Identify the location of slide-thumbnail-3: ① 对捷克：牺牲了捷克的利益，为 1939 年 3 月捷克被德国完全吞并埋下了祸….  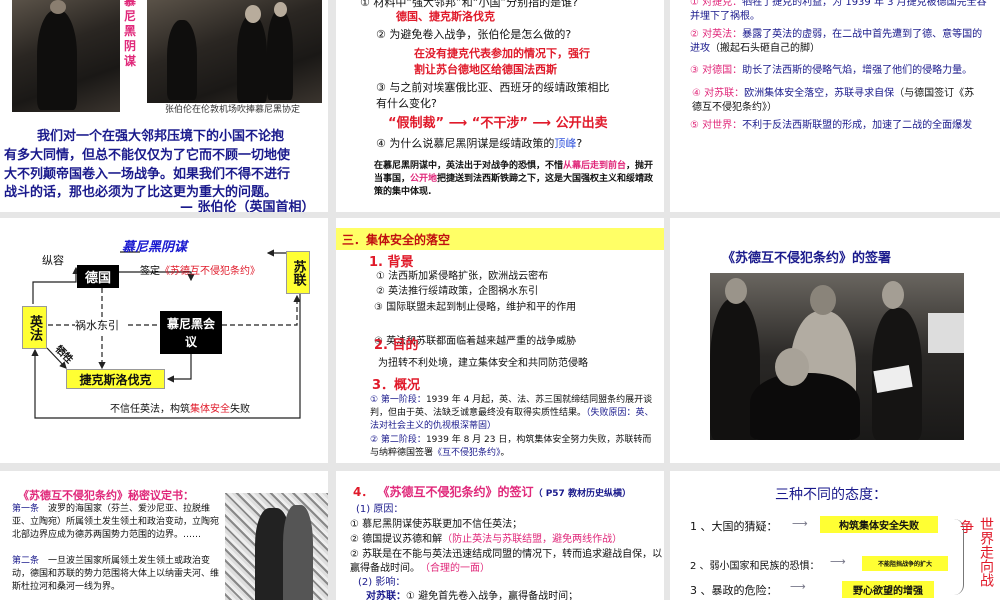
(835, 106).